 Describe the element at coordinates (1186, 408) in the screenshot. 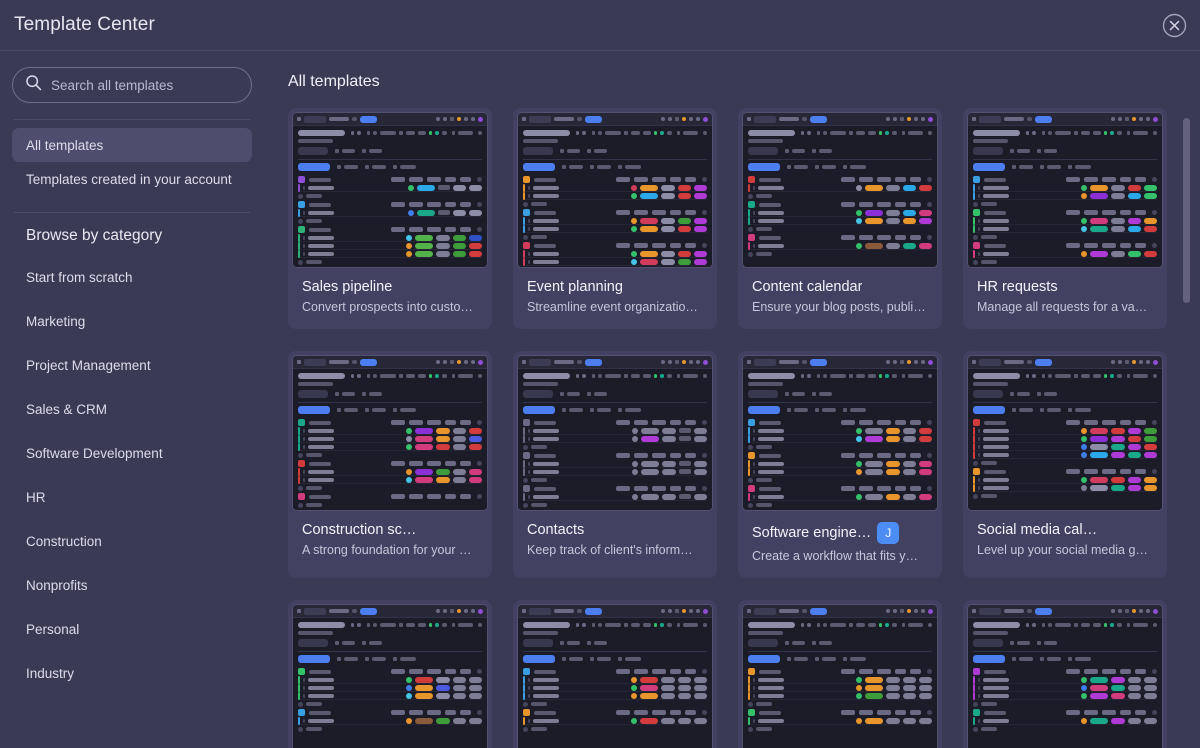

I see `scrollbar-track` at that location.